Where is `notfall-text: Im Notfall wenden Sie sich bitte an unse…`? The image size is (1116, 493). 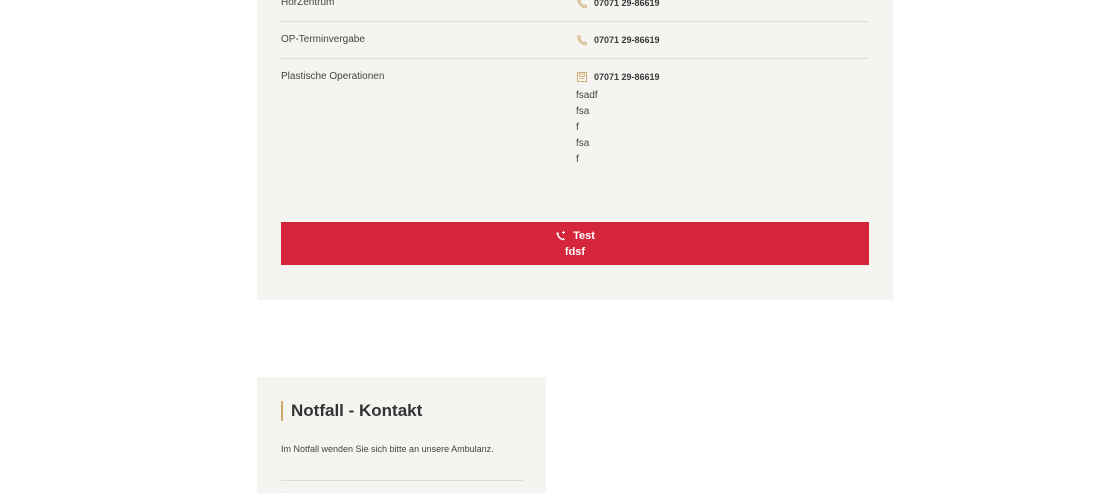
notfall-text: Im Notfall wenden Sie sich bitte an unse… is located at coordinates (387, 449).